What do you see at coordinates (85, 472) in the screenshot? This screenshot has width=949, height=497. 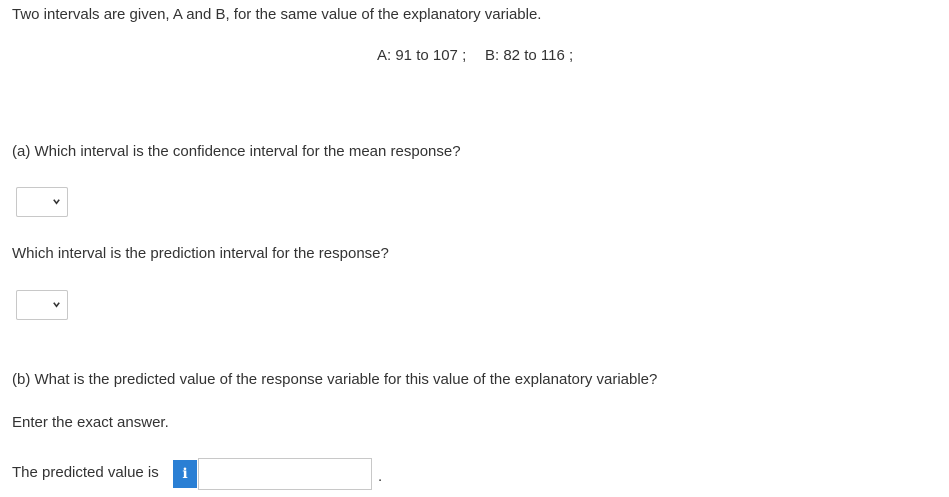 I see `answer-label: The predicted value is` at bounding box center [85, 472].